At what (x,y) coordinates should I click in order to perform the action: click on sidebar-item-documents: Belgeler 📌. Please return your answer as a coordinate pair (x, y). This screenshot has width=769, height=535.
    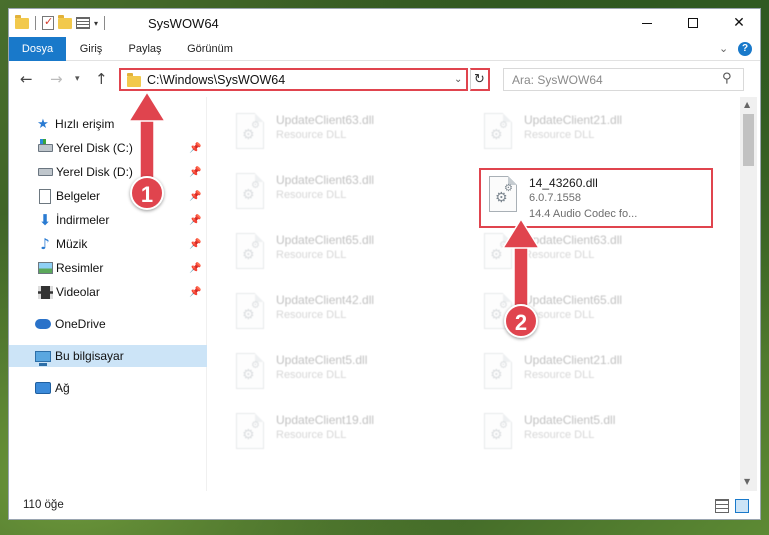
    Looking at the image, I should click on (108, 196).